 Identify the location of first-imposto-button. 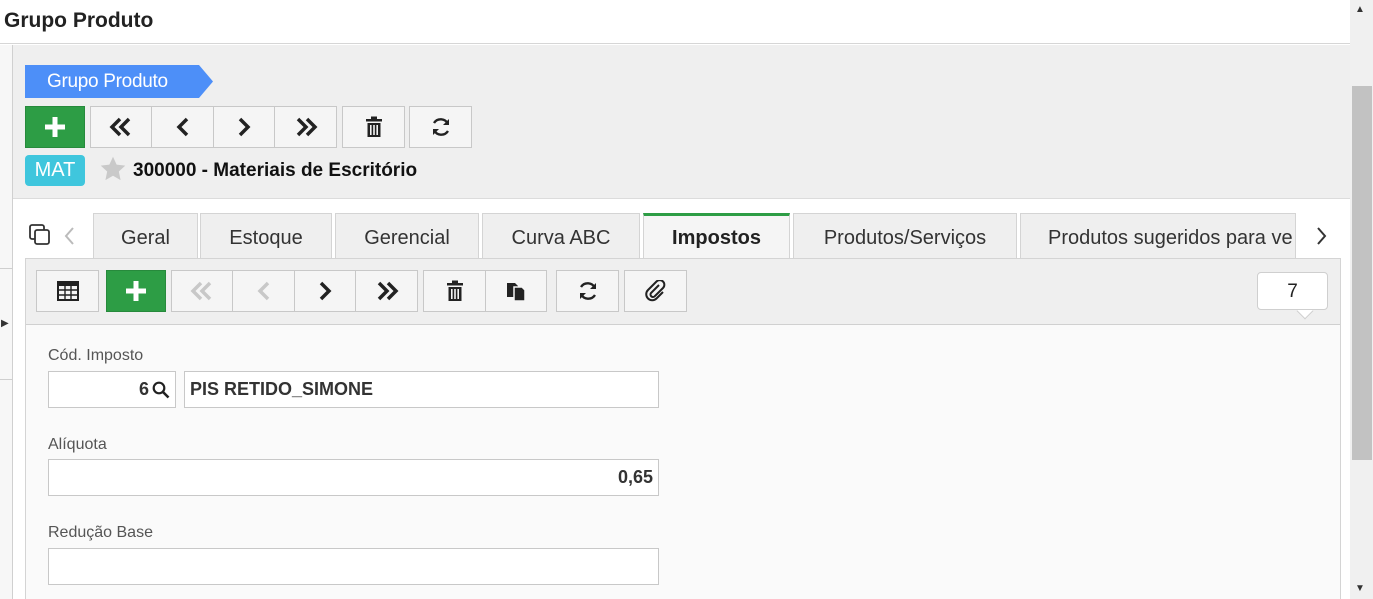
(202, 291).